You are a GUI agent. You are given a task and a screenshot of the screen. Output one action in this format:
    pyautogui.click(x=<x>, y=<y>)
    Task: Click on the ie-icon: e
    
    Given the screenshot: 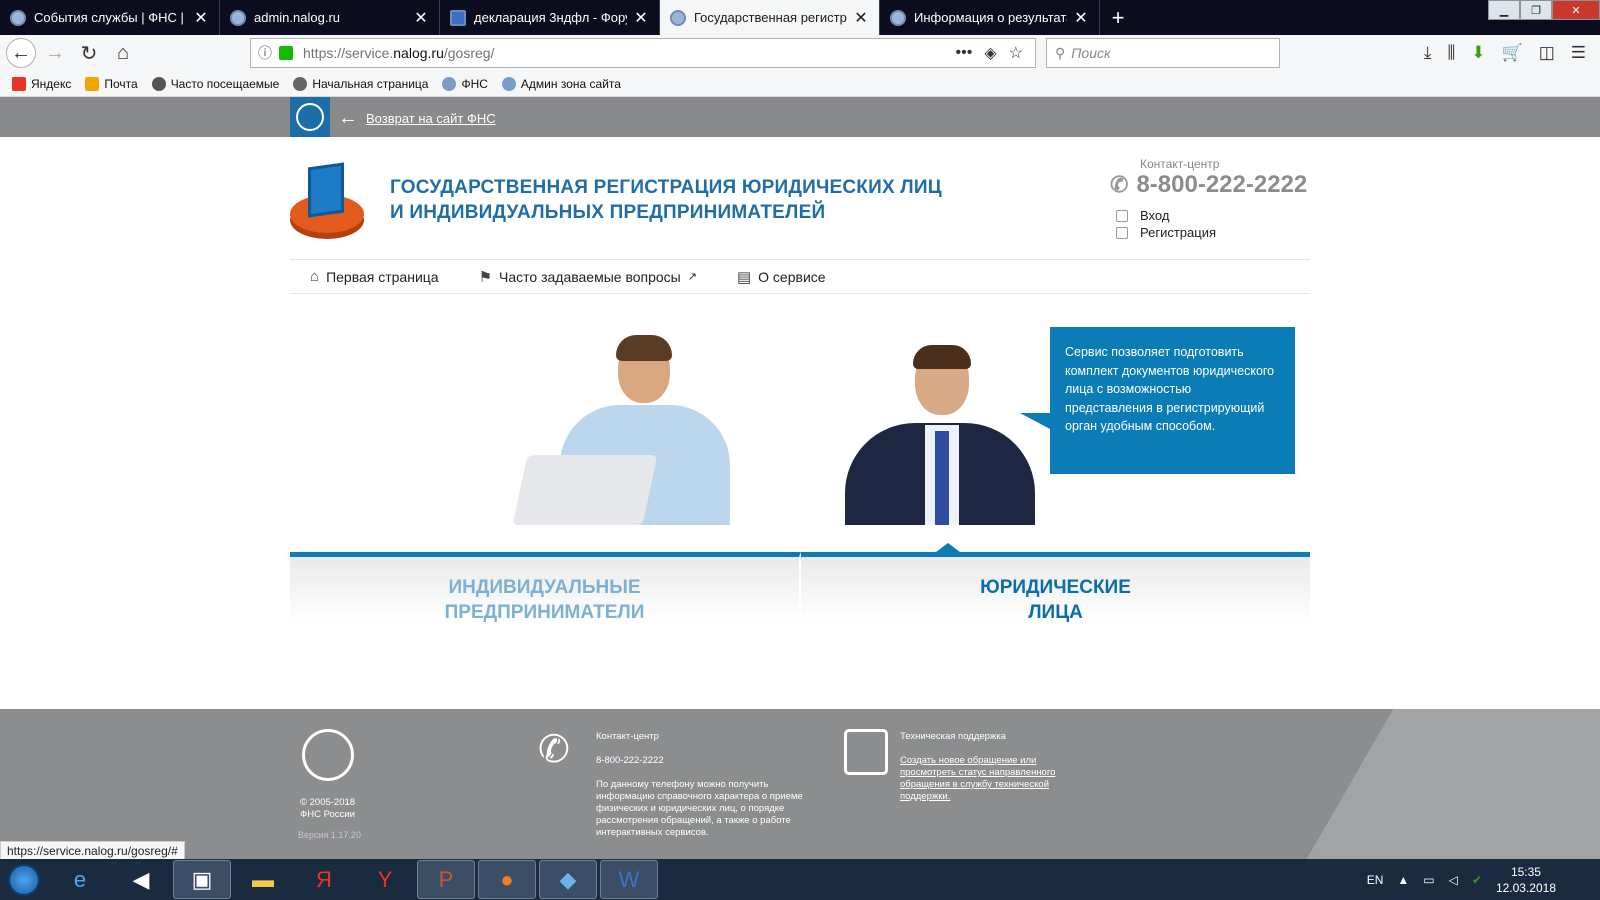 What is the action you would take?
    pyautogui.click(x=80, y=879)
    